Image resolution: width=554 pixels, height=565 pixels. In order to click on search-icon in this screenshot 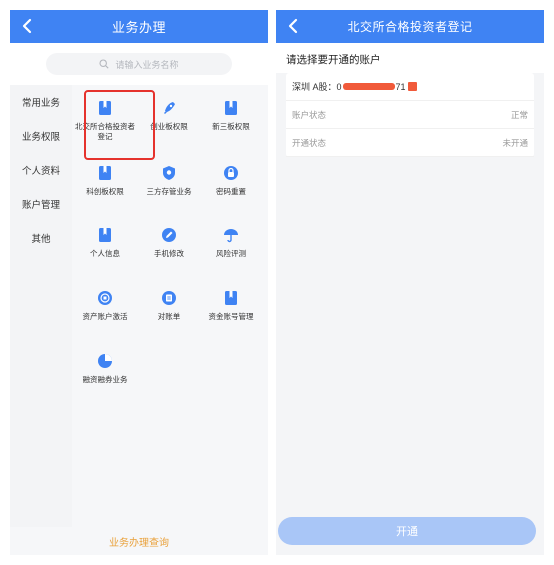, I will do `click(104, 64)`.